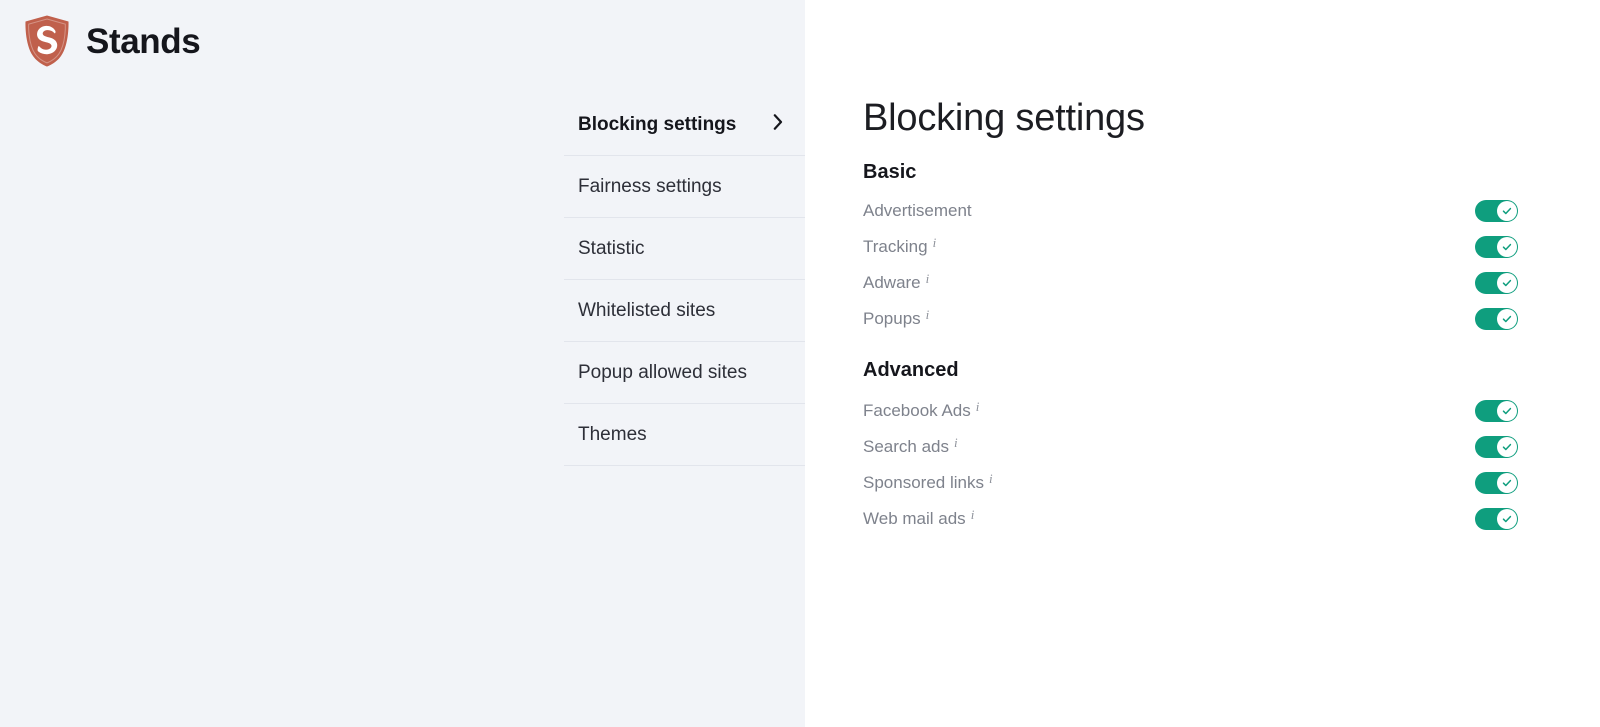 The height and width of the screenshot is (727, 1600). I want to click on sidebar-item-fairness-settings: Fairness settings, so click(684, 187).